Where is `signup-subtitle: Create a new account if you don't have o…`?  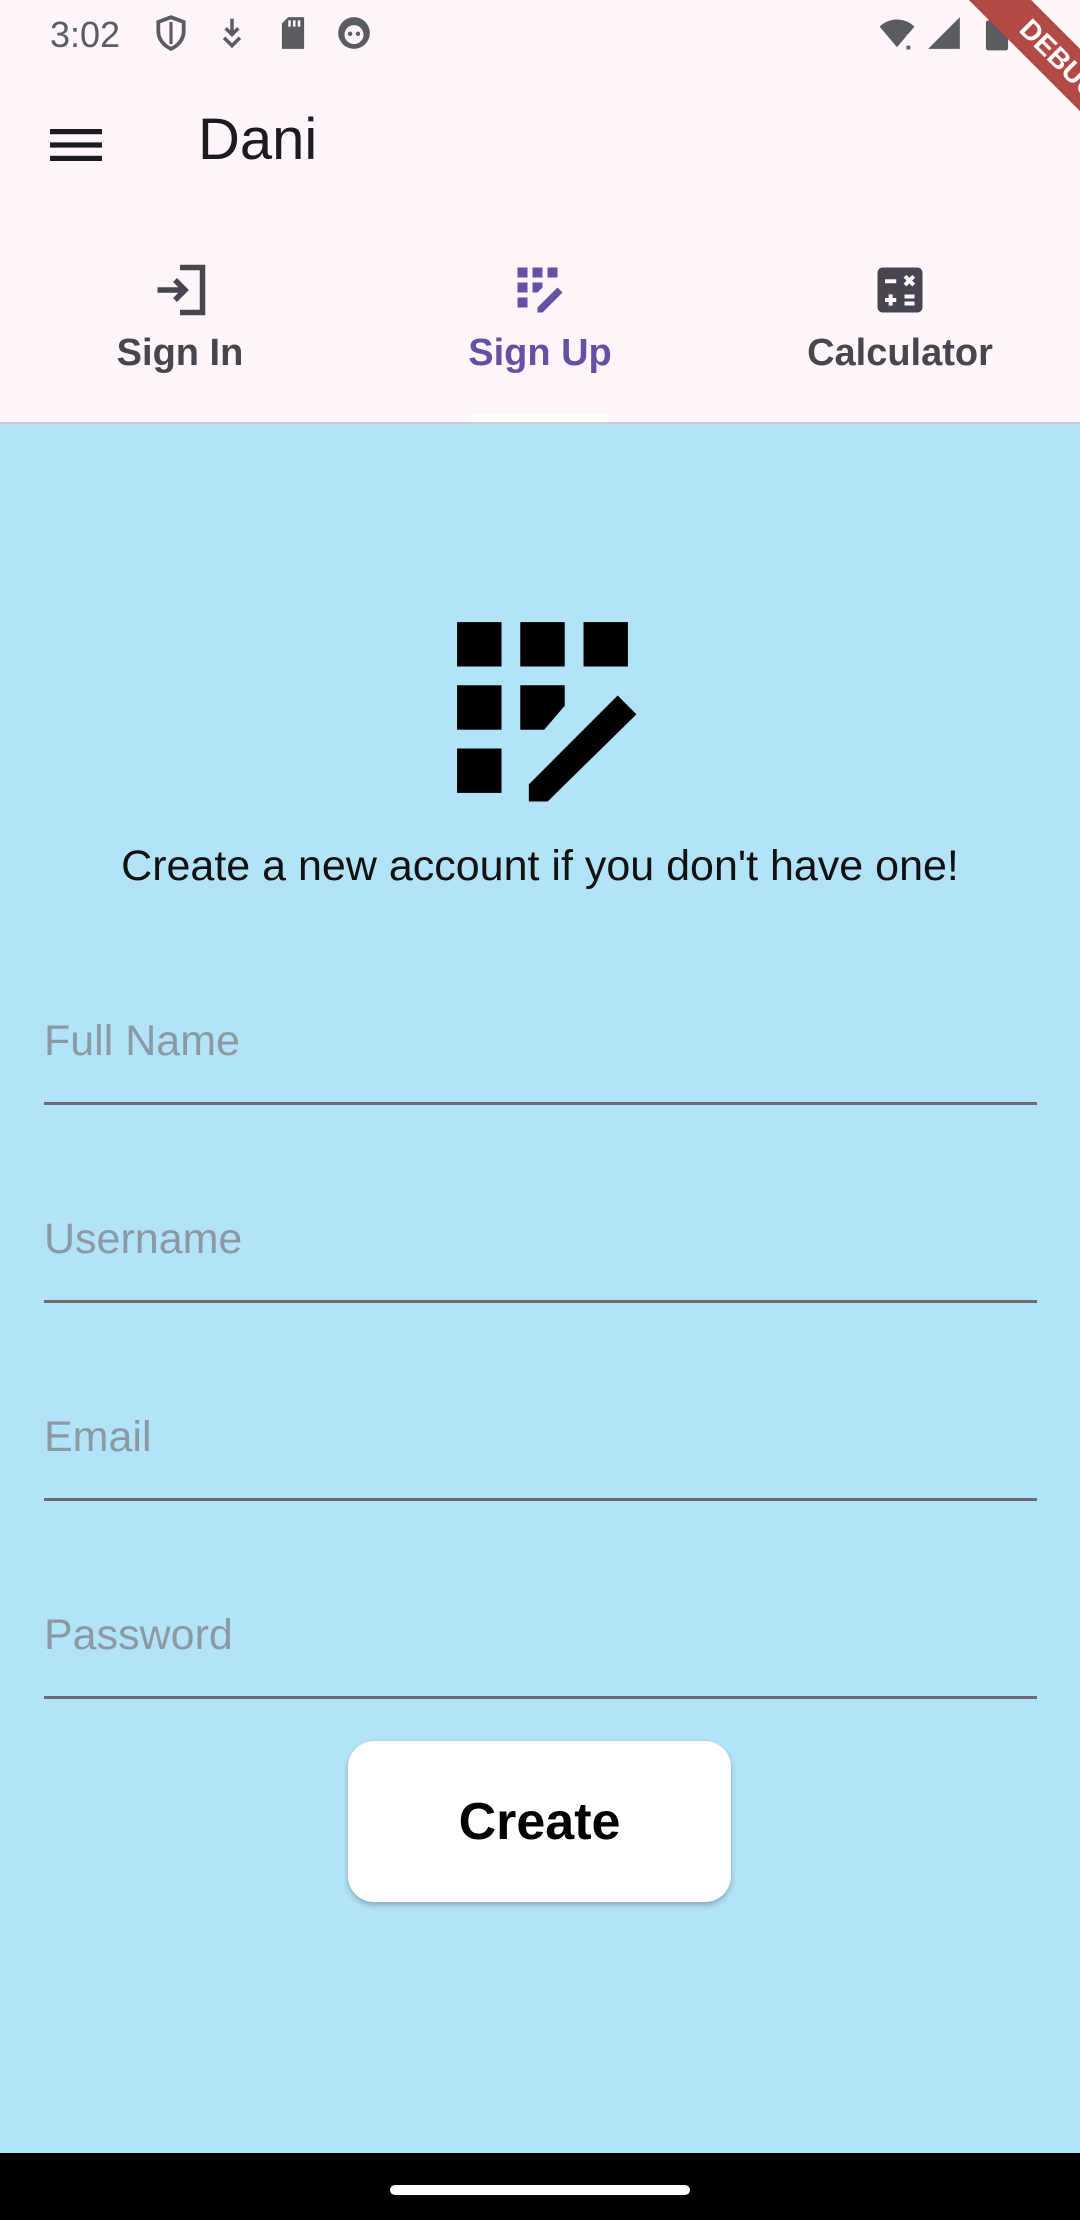 signup-subtitle: Create a new account if you don't have o… is located at coordinates (540, 866).